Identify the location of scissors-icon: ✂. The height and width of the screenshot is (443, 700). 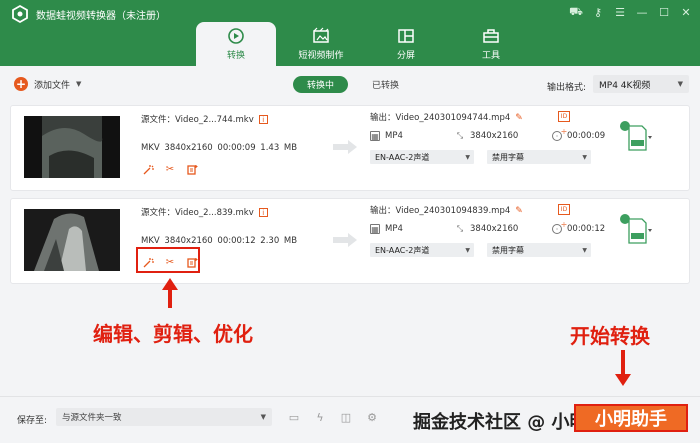
(170, 169).